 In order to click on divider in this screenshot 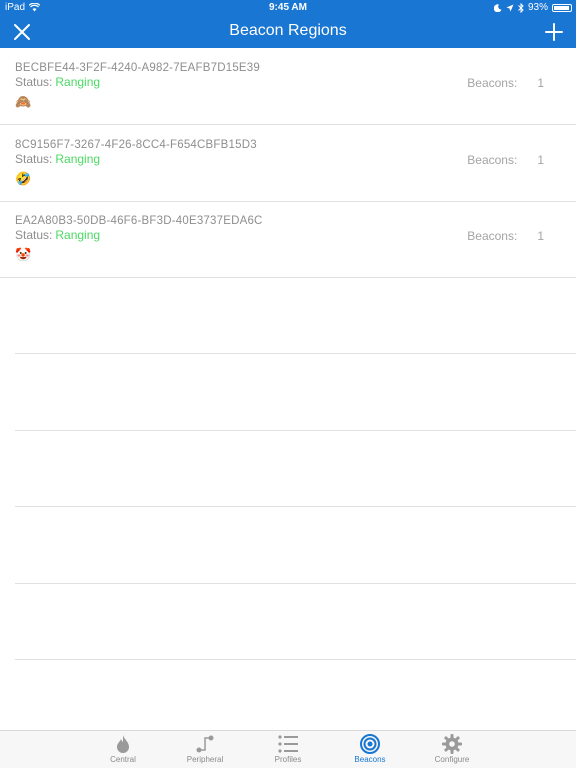, I will do `click(288, 277)`.